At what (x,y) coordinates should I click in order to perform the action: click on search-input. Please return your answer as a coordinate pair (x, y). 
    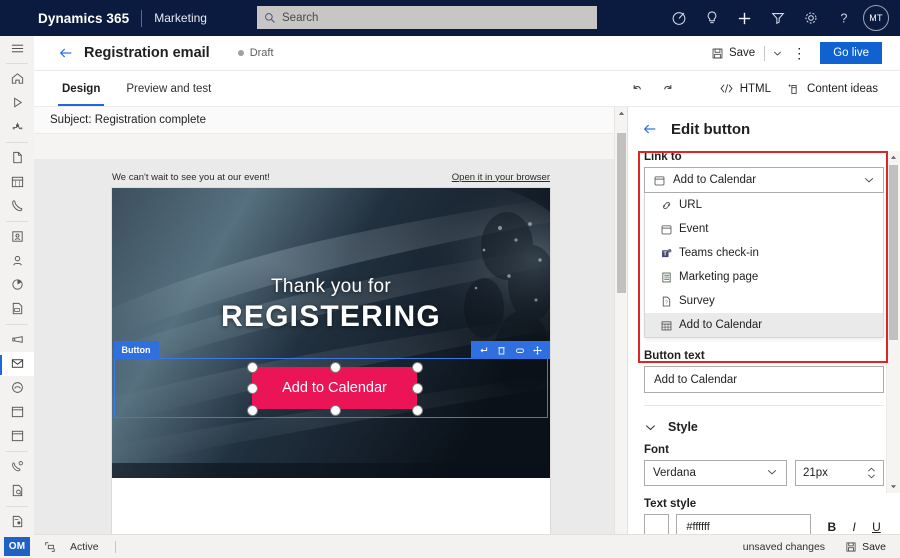
    Looking at the image, I should click on (427, 17).